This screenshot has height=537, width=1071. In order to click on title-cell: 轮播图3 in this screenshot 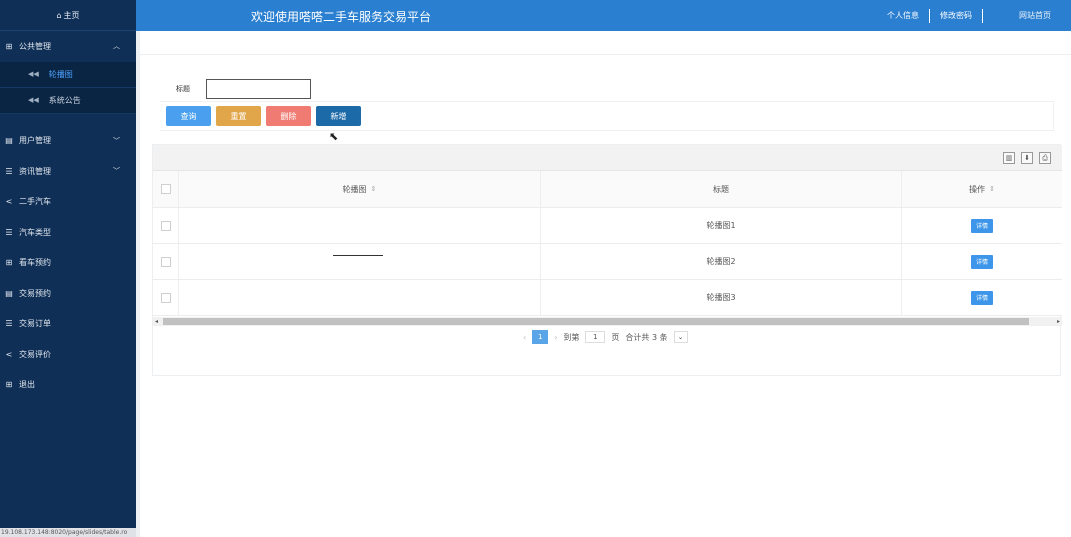, I will do `click(721, 297)`.